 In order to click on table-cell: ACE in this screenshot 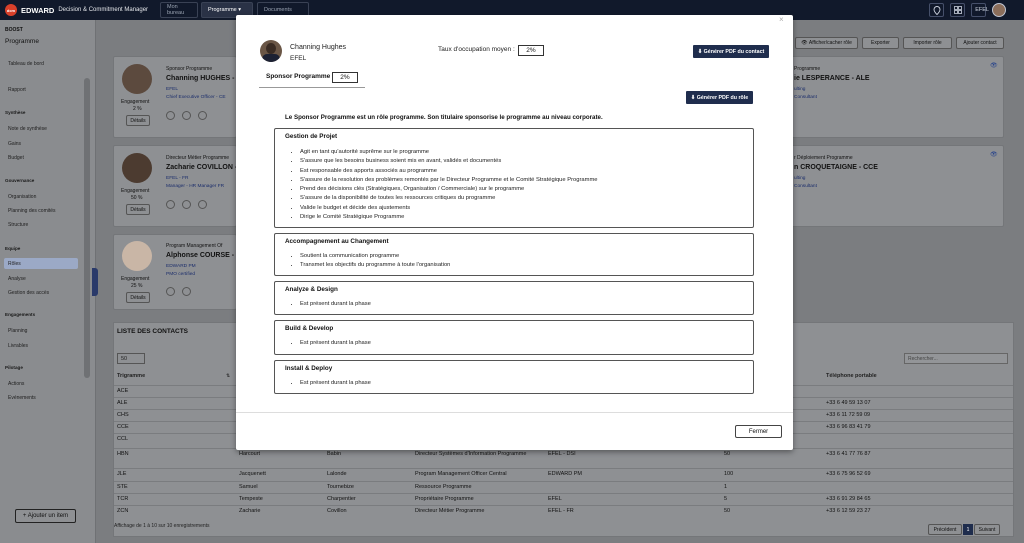, I will do `click(123, 391)`.